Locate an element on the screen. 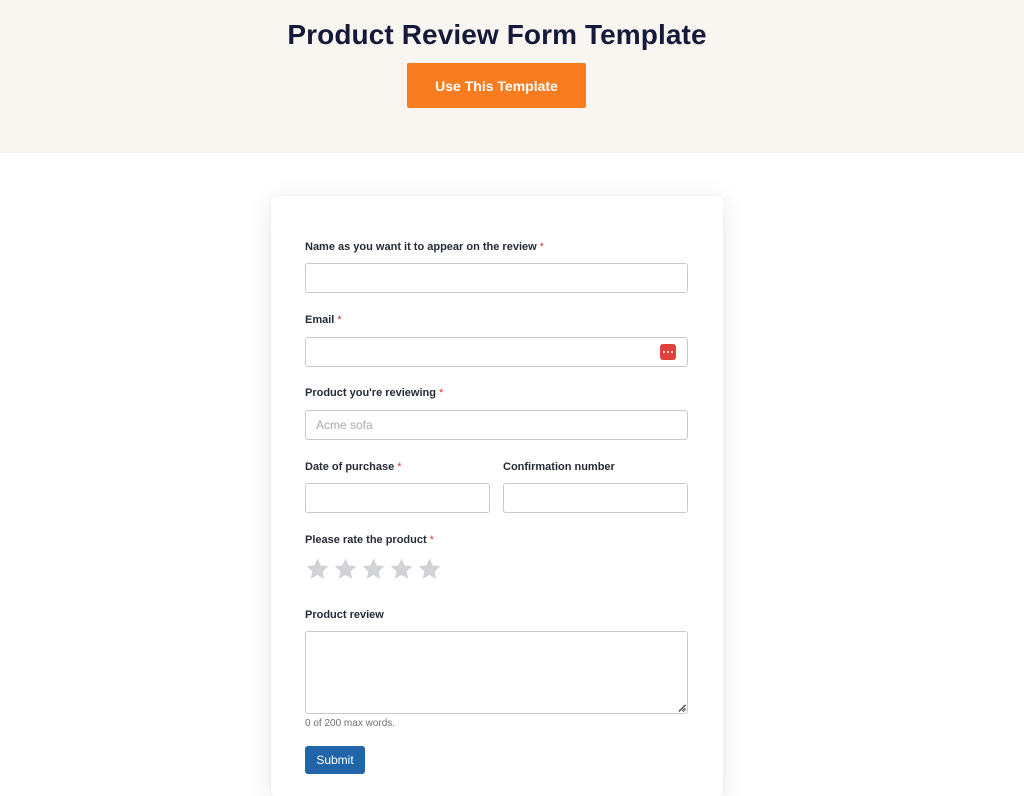 Image resolution: width=1024 pixels, height=796 pixels. star-rating is located at coordinates (373, 569).